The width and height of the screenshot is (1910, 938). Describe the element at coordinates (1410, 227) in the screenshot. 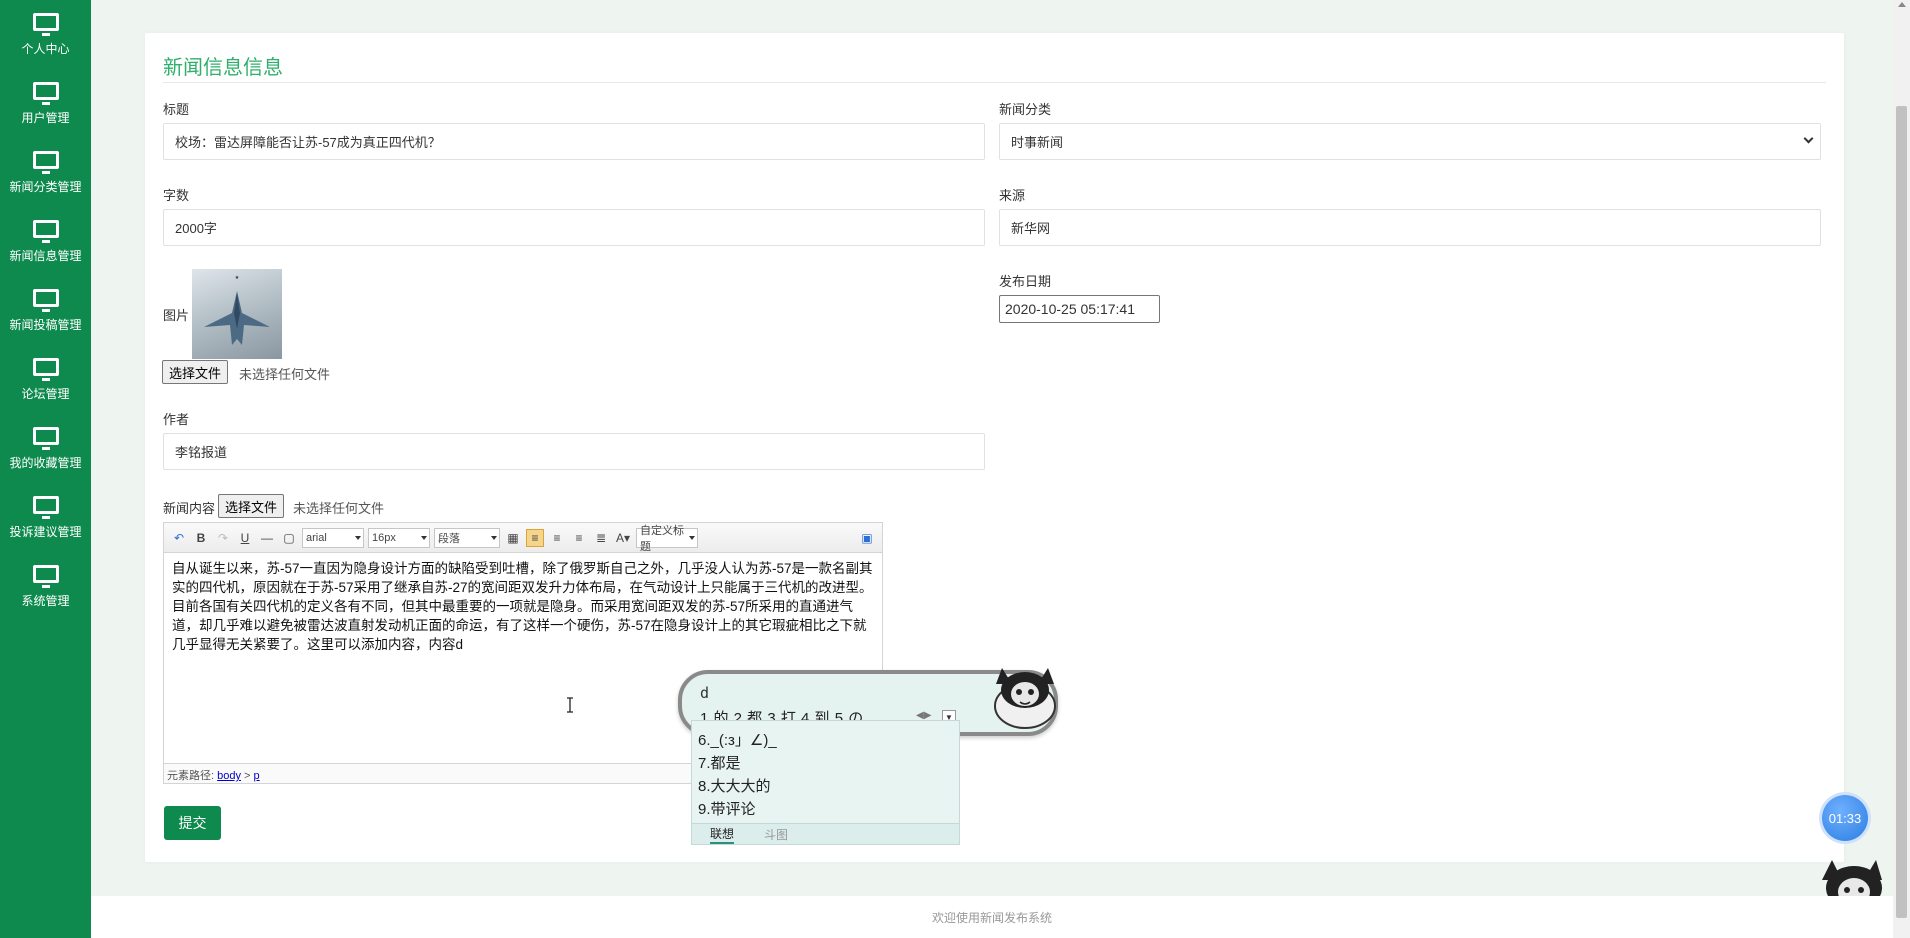

I see `source-input: 新华网` at that location.